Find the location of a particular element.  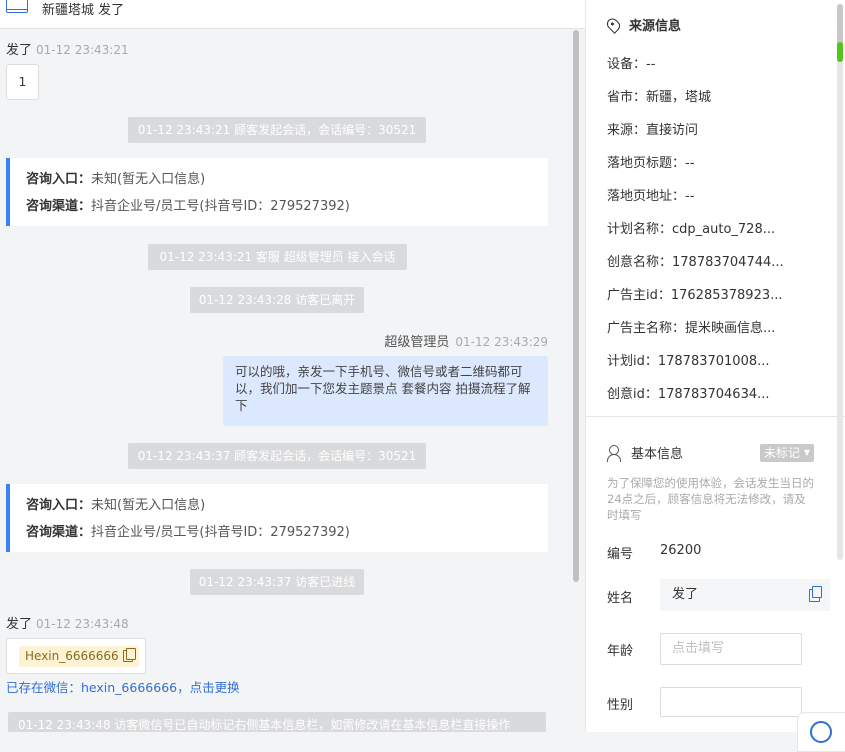

age-input: 点击填写 is located at coordinates (731, 649).